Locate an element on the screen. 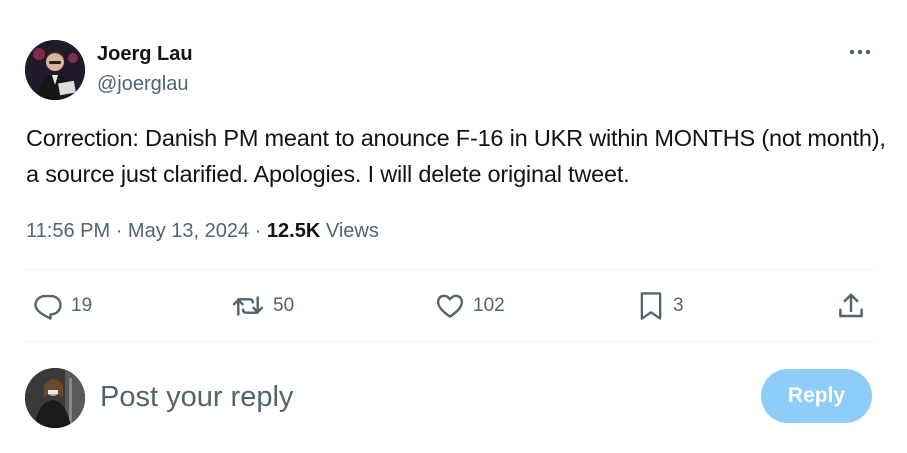 The width and height of the screenshot is (907, 453). tweet-date: May 13, 2024 is located at coordinates (188, 231).